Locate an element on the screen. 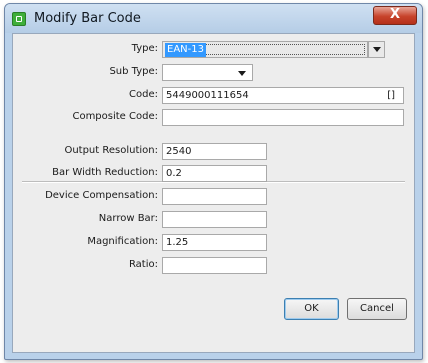  subtype-label: Sub Type: is located at coordinates (133, 71).